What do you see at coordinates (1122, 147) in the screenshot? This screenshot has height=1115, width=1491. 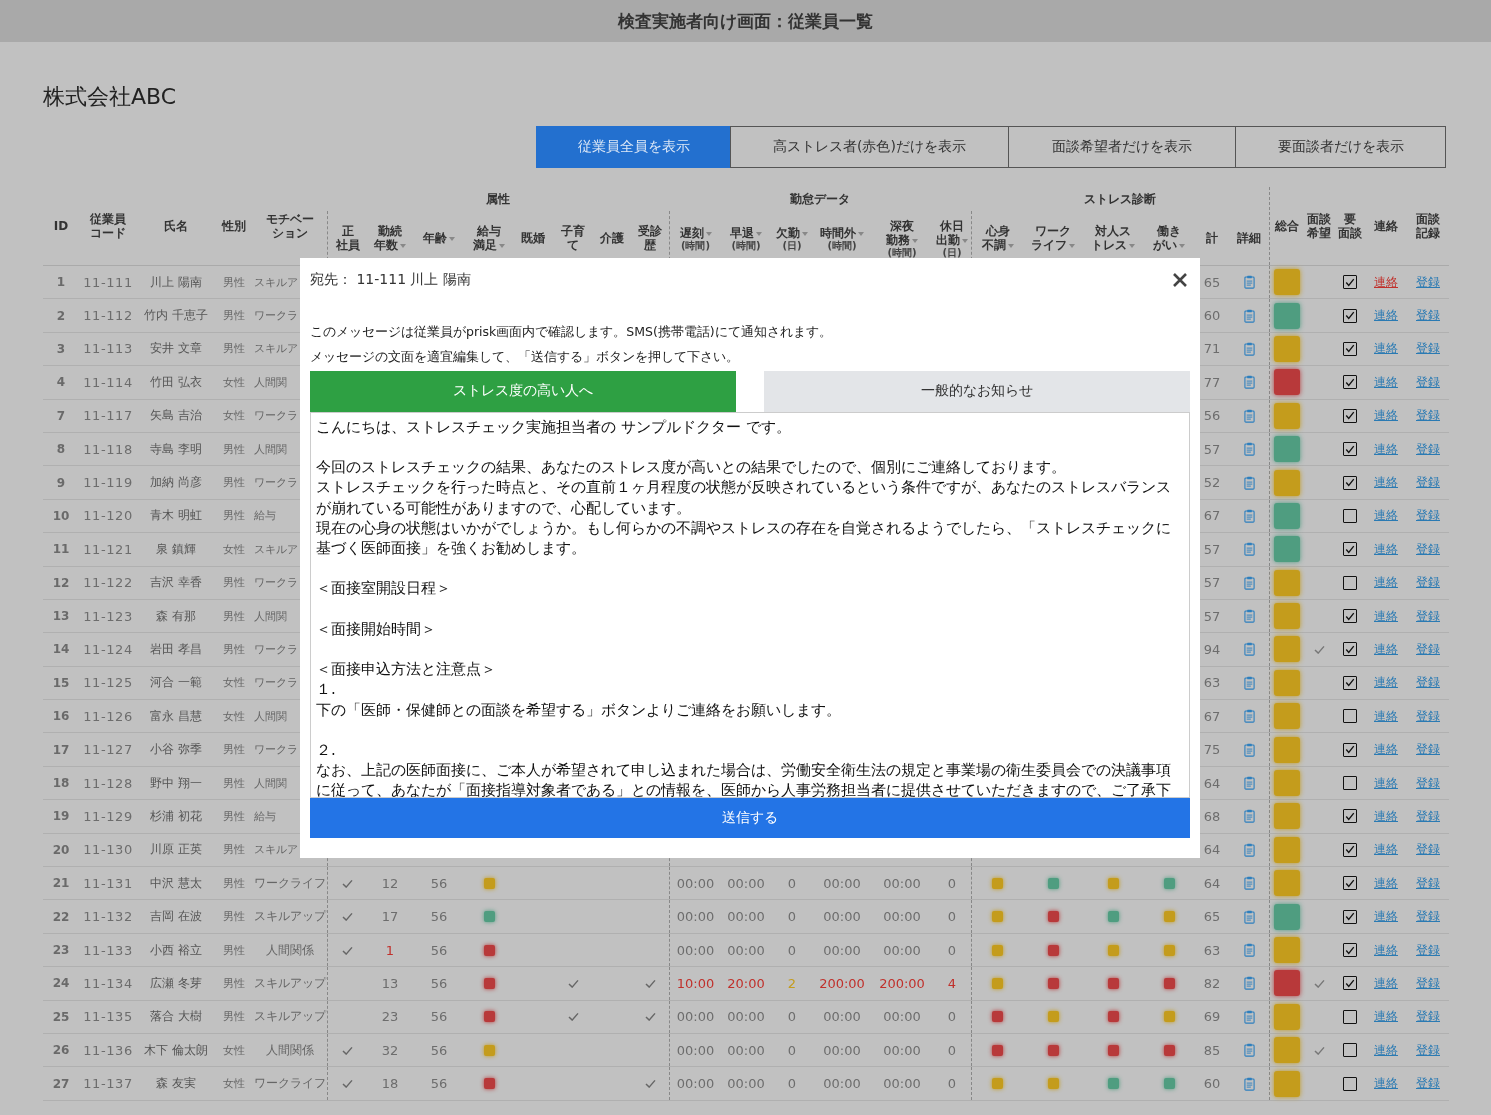 I see `filter-tab: 面談希望者だけを表示` at bounding box center [1122, 147].